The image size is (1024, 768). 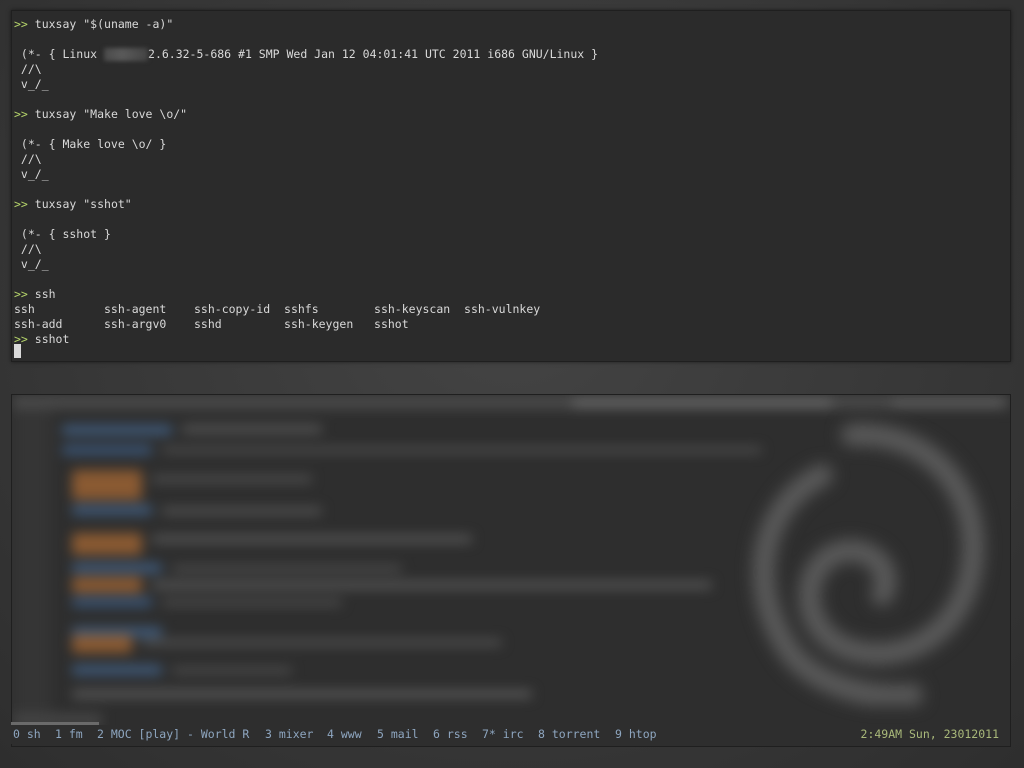 I want to click on window-tab-sh: 0 sh, so click(x=27, y=734).